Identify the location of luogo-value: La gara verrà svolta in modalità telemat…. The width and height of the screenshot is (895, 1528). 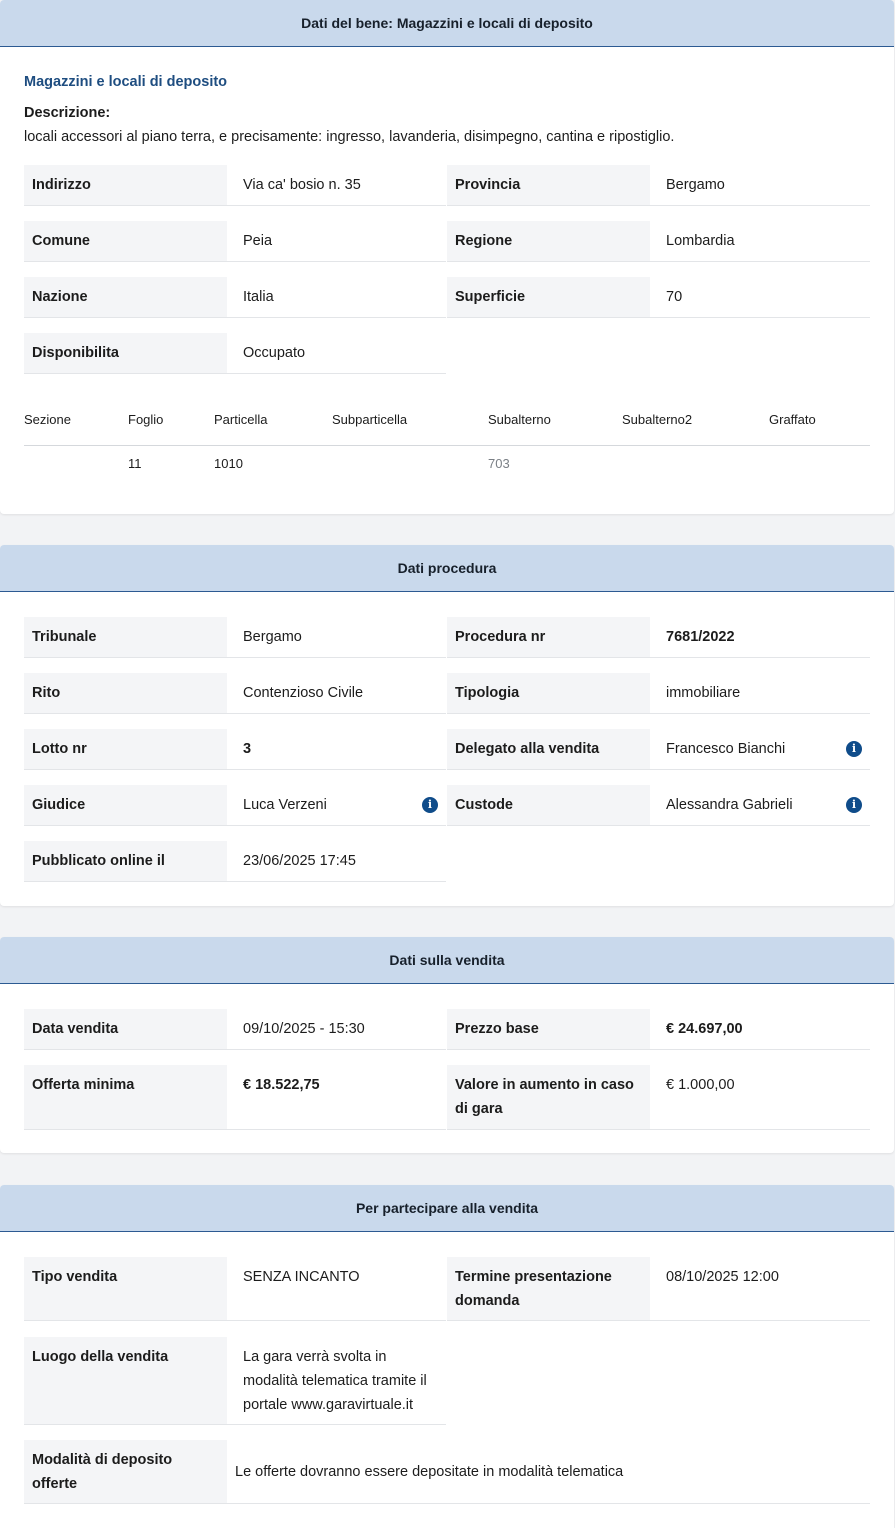
(336, 1381).